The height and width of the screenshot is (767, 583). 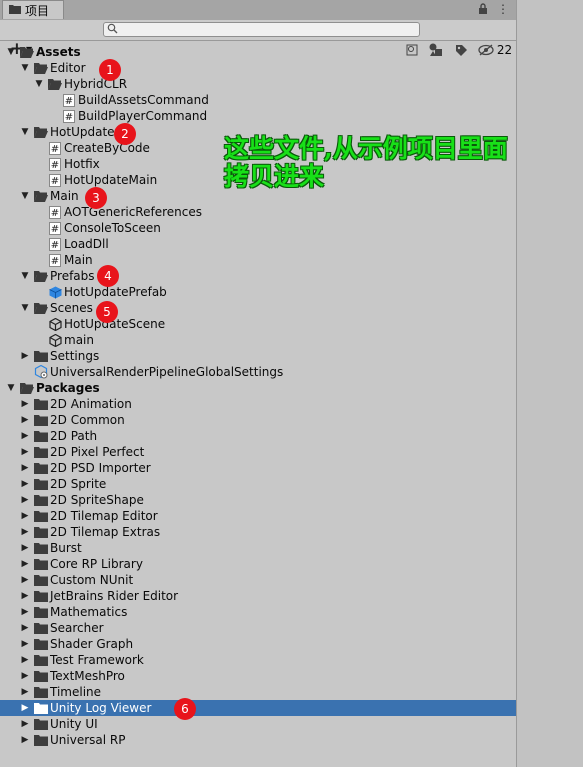 I want to click on tree-item-build-player-command: # BuildPlayerCommand, so click(x=258, y=116).